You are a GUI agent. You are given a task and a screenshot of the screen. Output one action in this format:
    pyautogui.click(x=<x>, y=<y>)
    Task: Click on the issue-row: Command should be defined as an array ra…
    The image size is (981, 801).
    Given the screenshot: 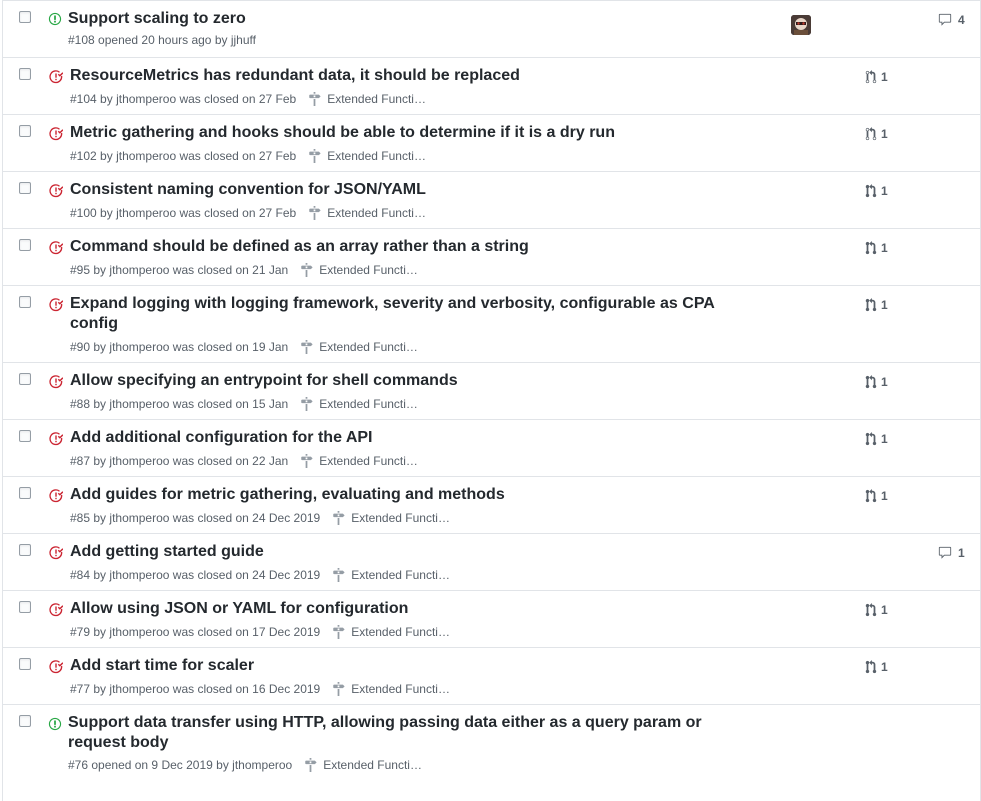 What is the action you would take?
    pyautogui.click(x=491, y=256)
    